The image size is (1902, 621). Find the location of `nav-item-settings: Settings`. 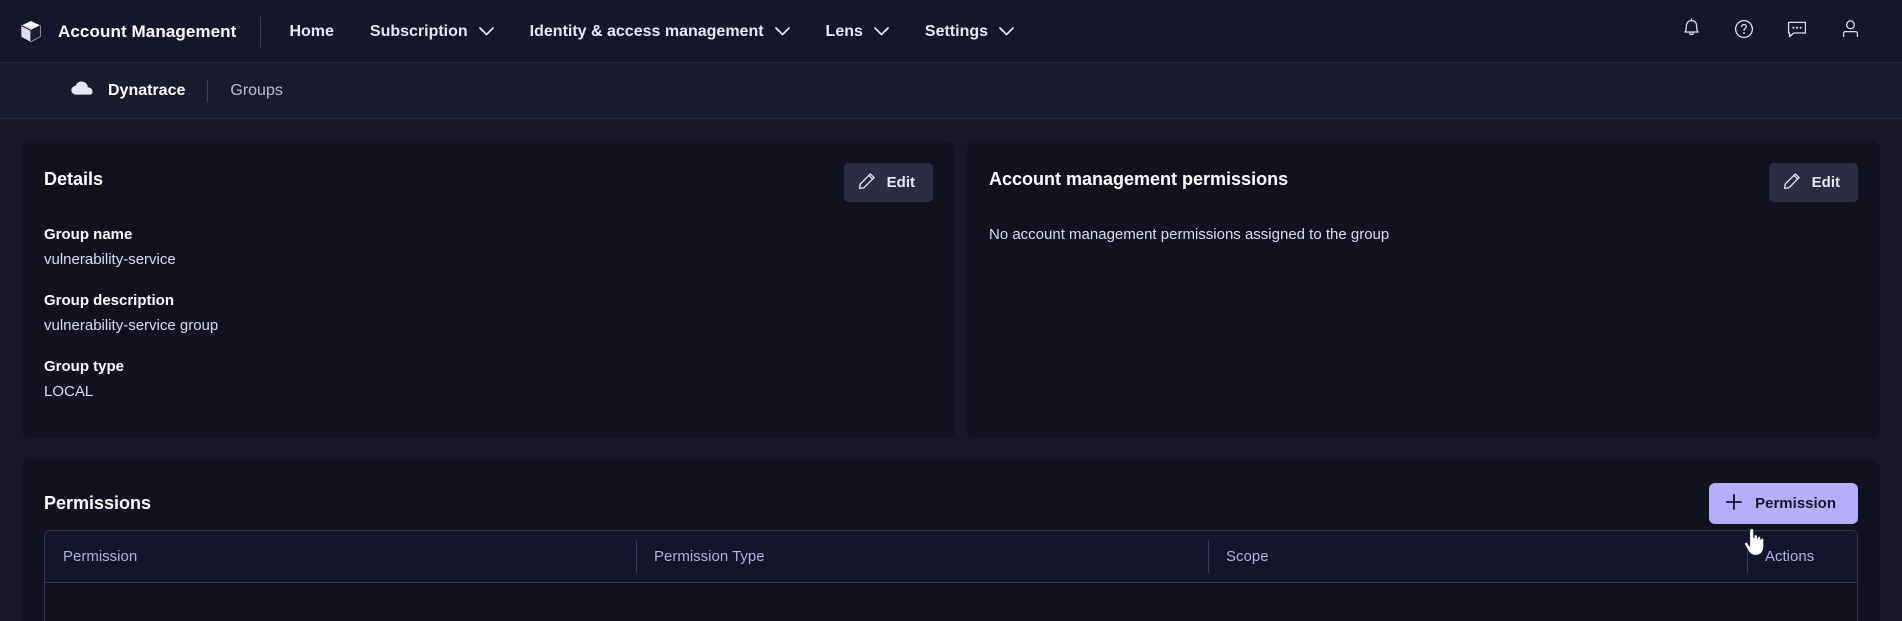

nav-item-settings: Settings is located at coordinates (969, 32).